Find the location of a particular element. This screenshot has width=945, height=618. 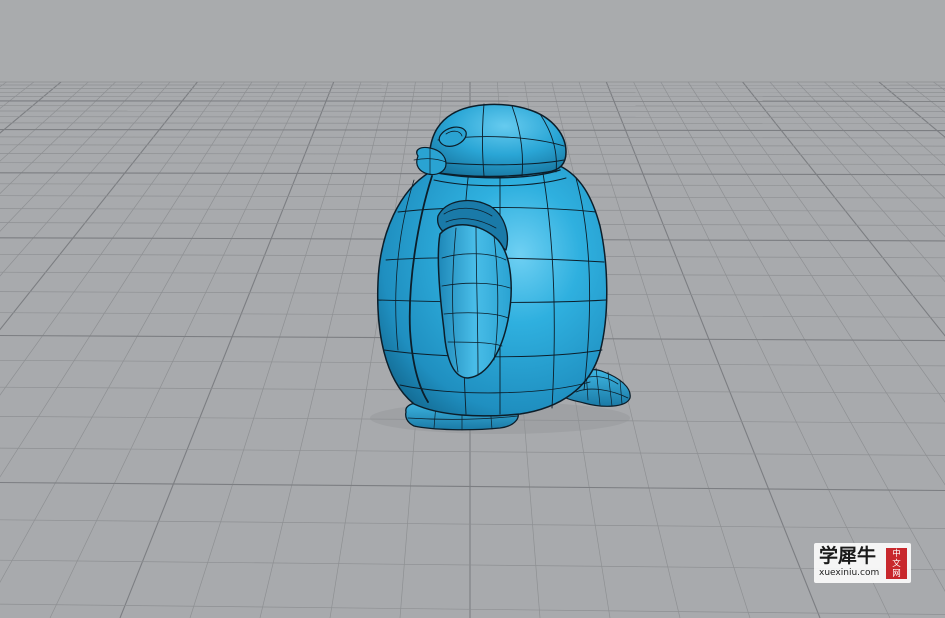

watermark-logo: 学犀牛 xuexiniu.com 中文网 is located at coordinates (862, 563).